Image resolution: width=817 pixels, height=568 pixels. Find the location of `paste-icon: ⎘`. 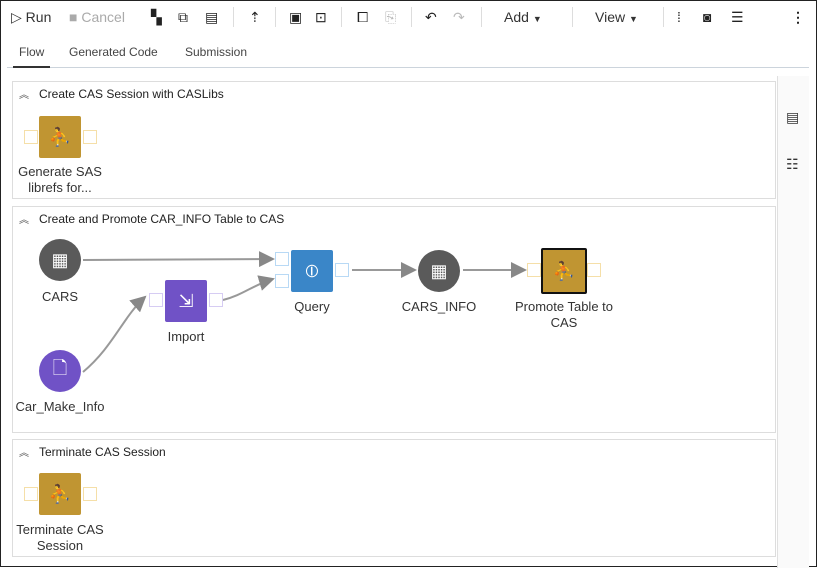

paste-icon: ⎘ is located at coordinates (390, 17).